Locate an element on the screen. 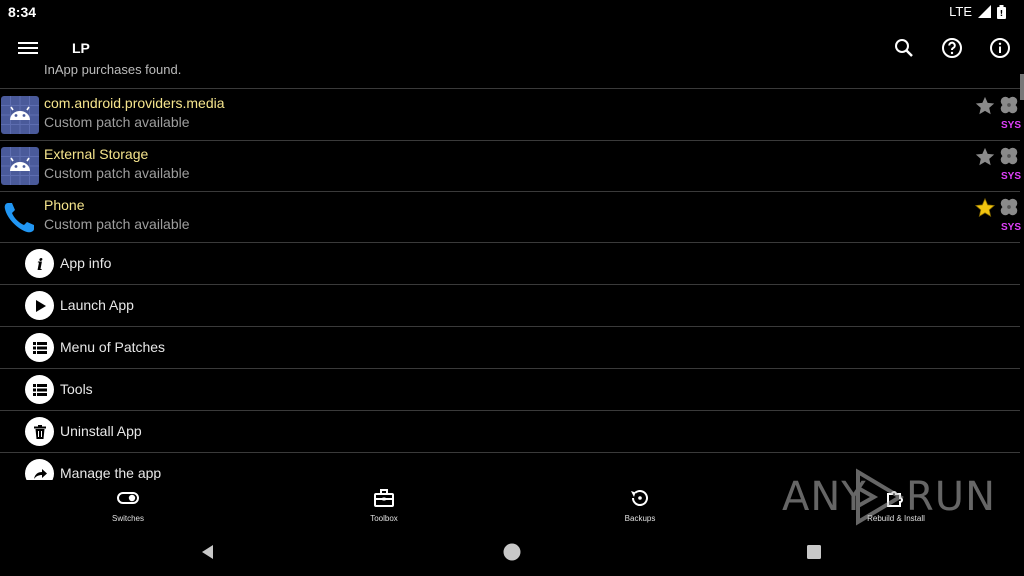  svg-text: i is located at coordinates (39, 264).